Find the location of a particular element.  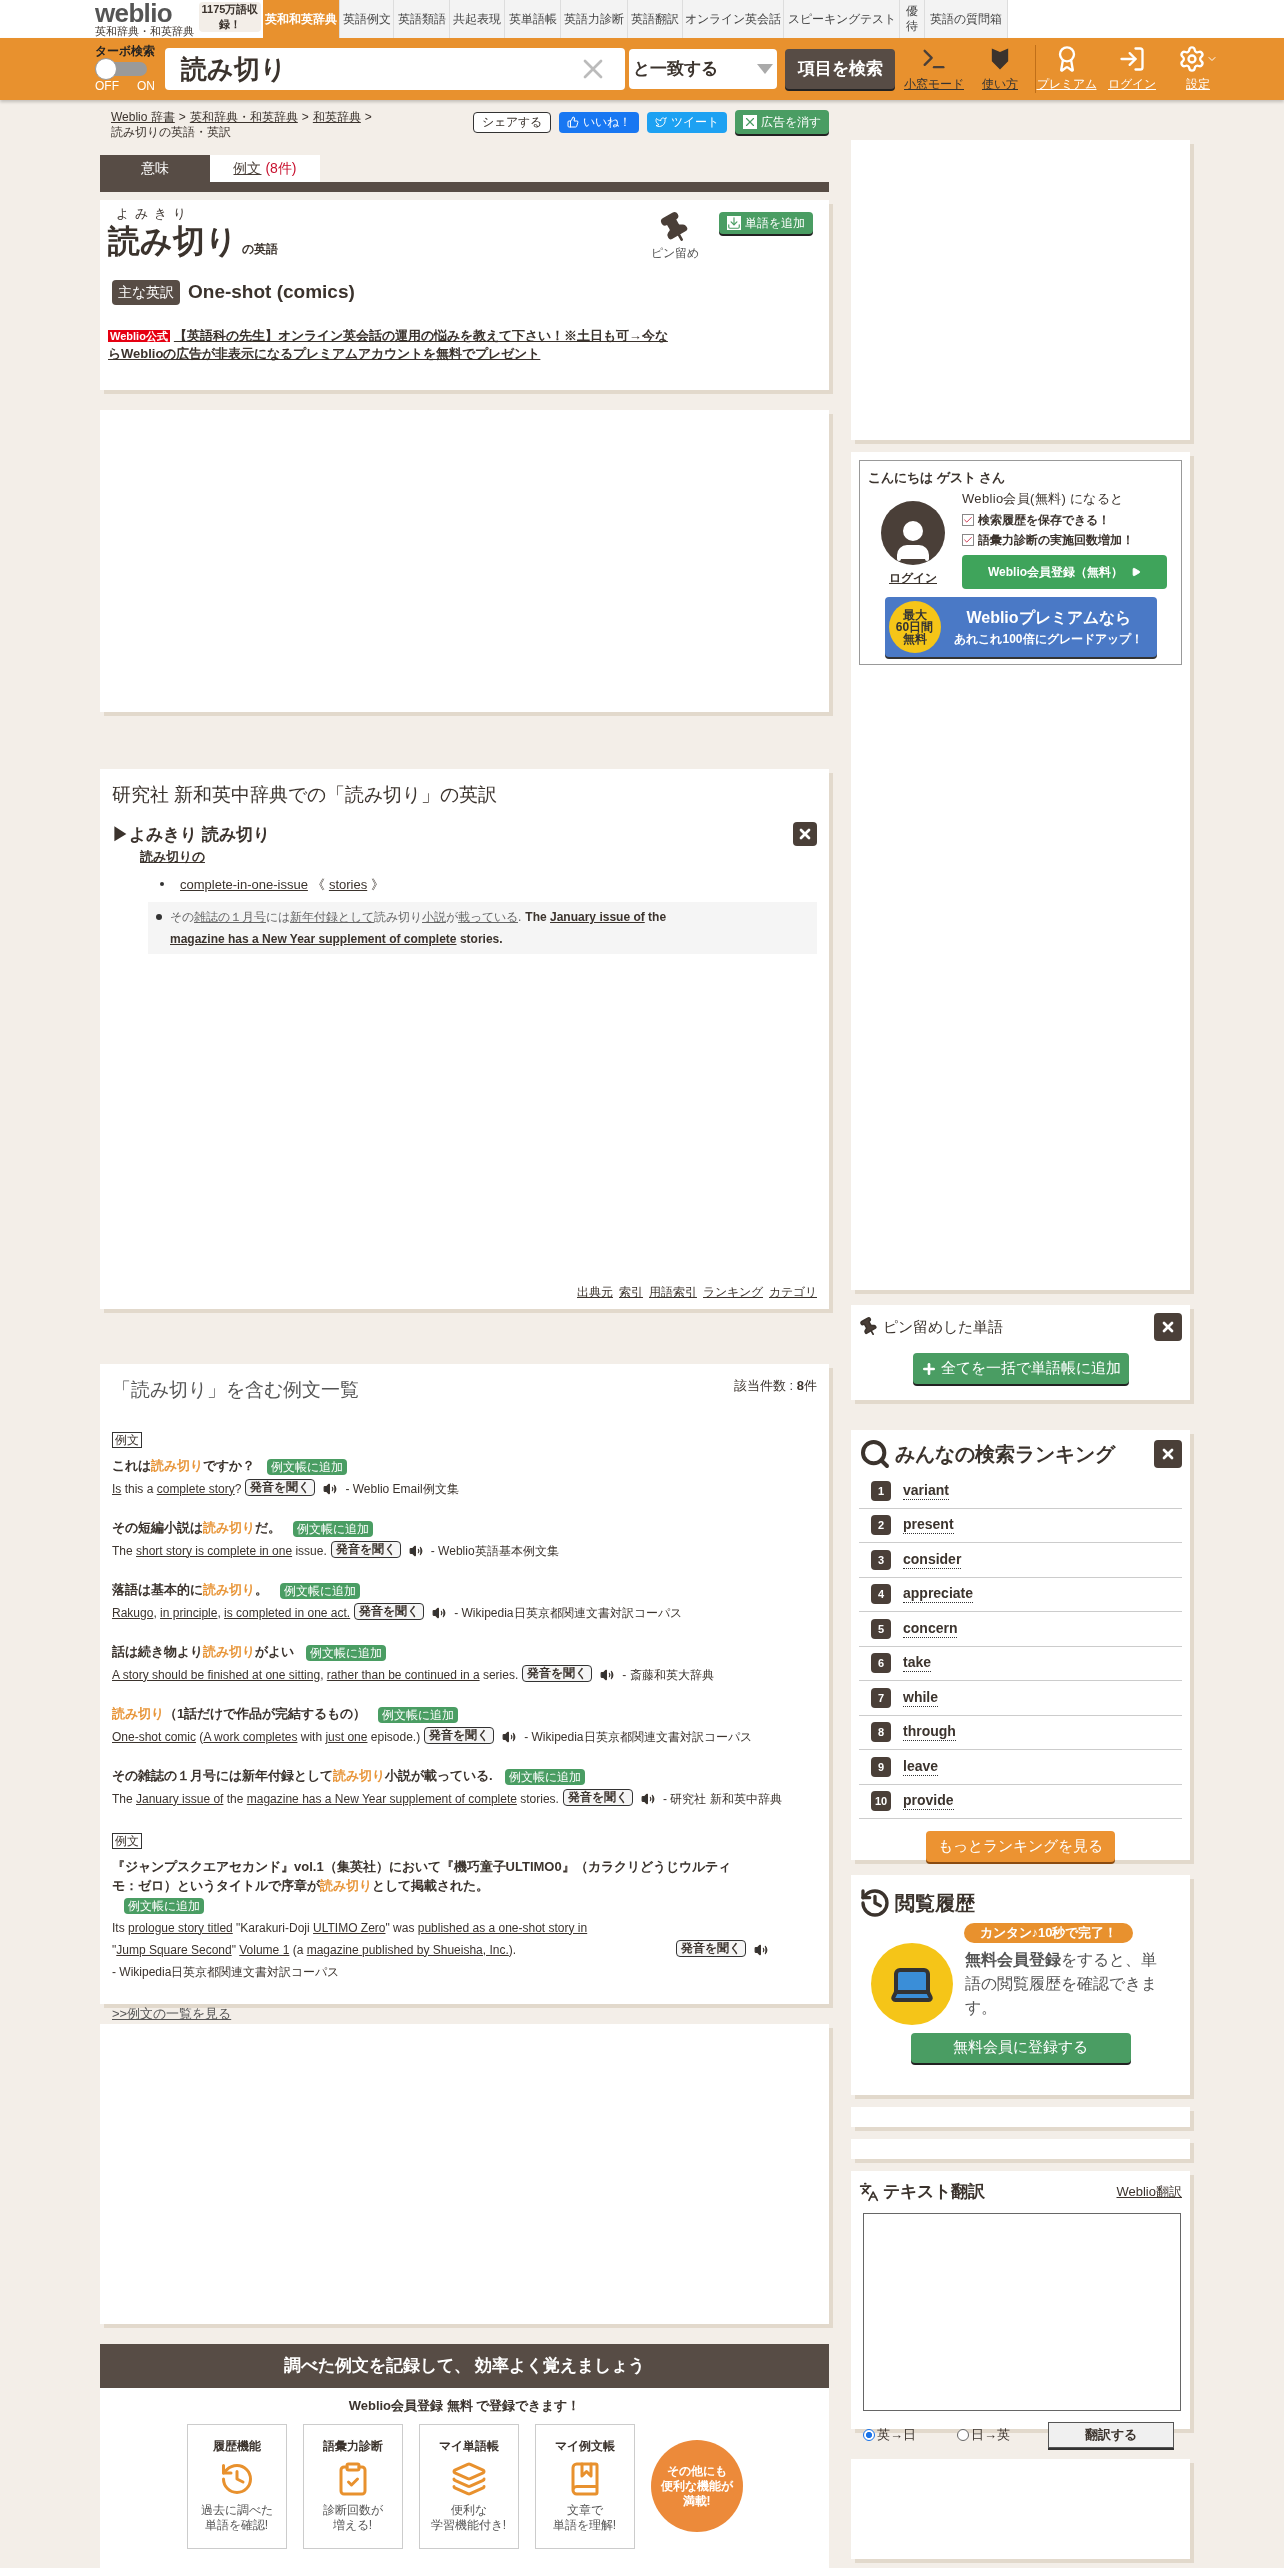

word-link: published as a one-shot story in is located at coordinates (502, 1927).